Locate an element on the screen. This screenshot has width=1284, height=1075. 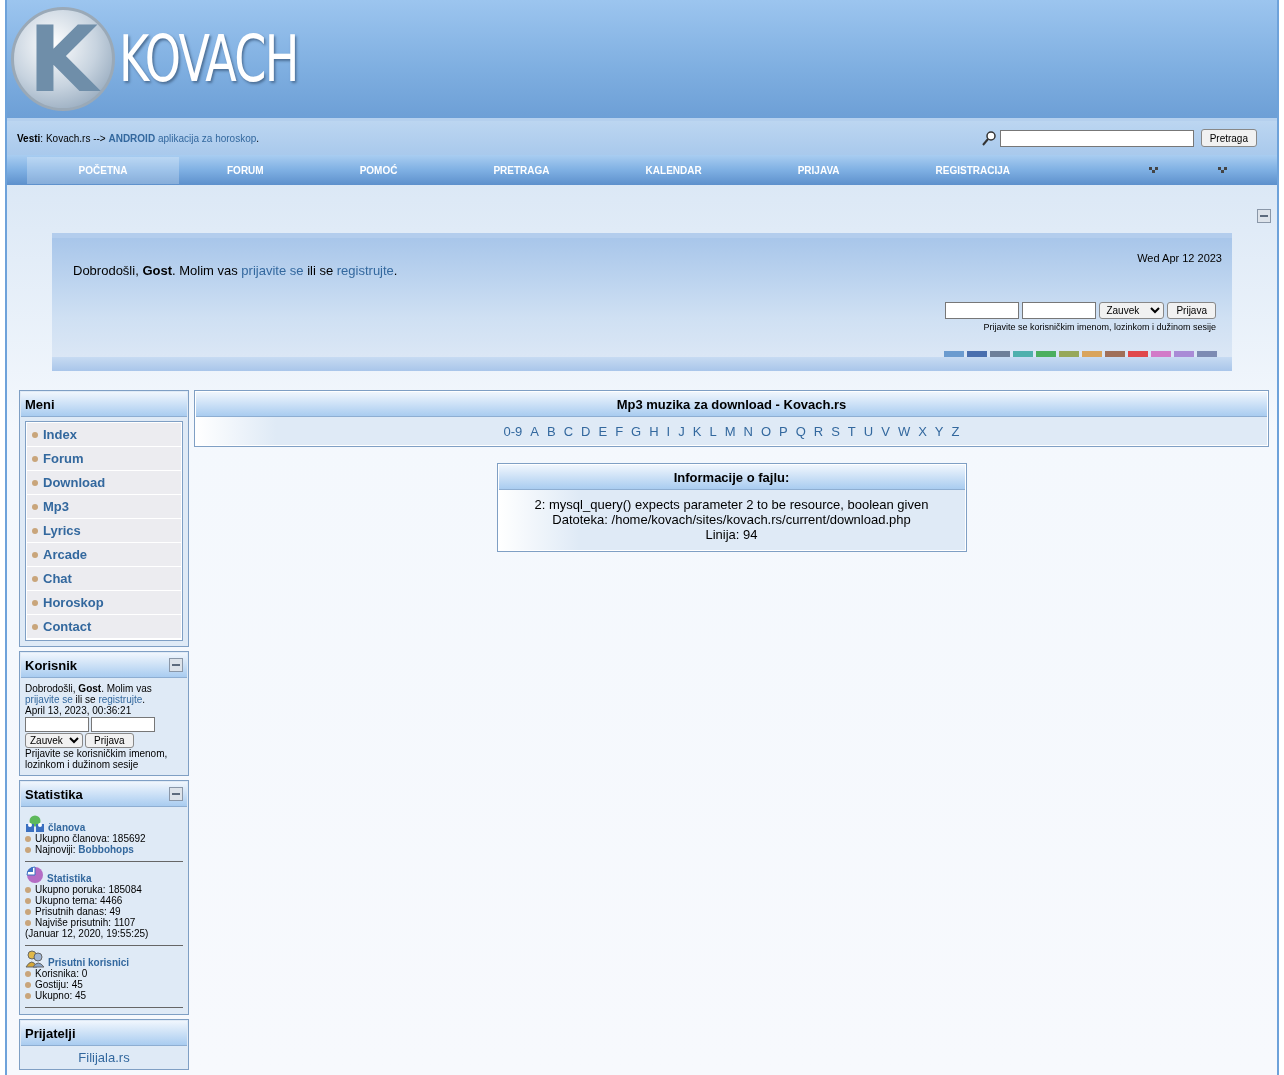
menu-link: Forum is located at coordinates (63, 458).